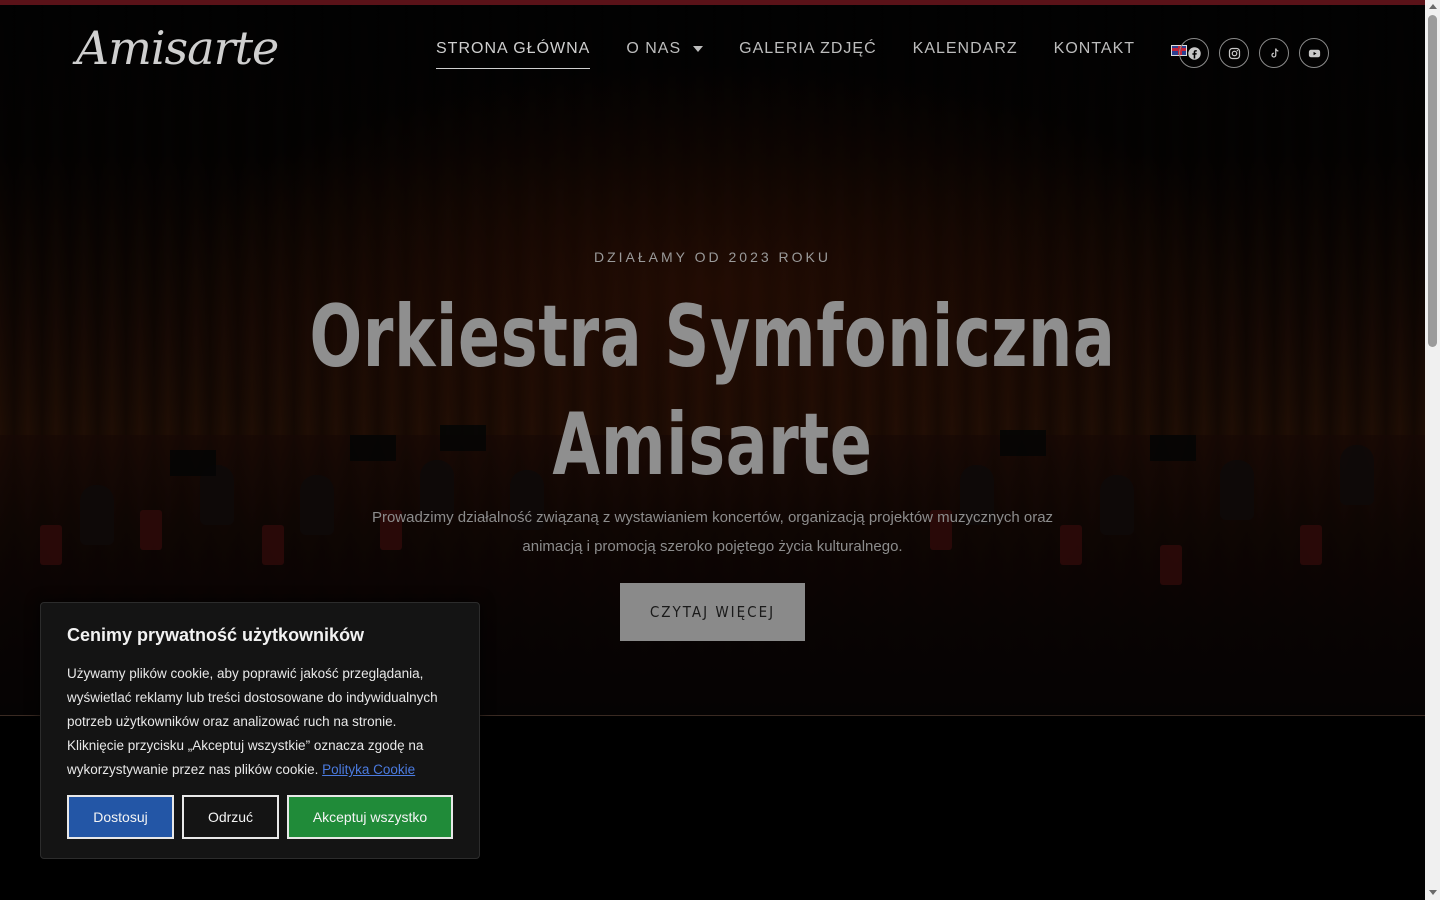 The image size is (1440, 900). I want to click on scrollbar, so click(1432, 450).